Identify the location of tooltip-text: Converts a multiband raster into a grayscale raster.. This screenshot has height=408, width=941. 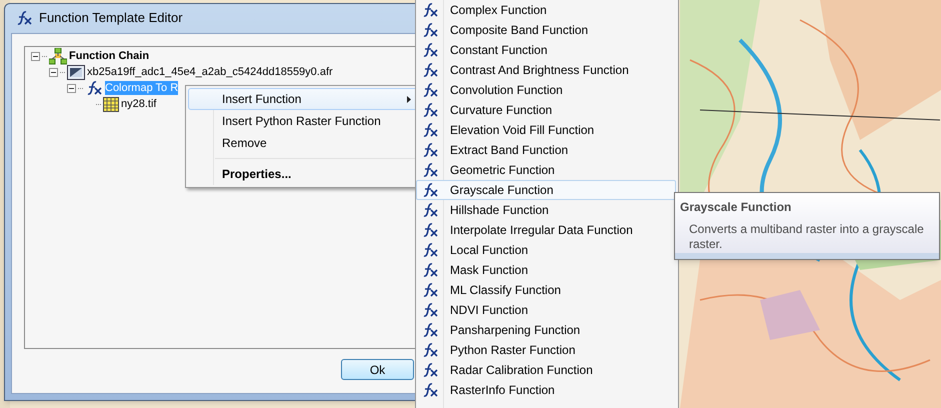
(807, 237).